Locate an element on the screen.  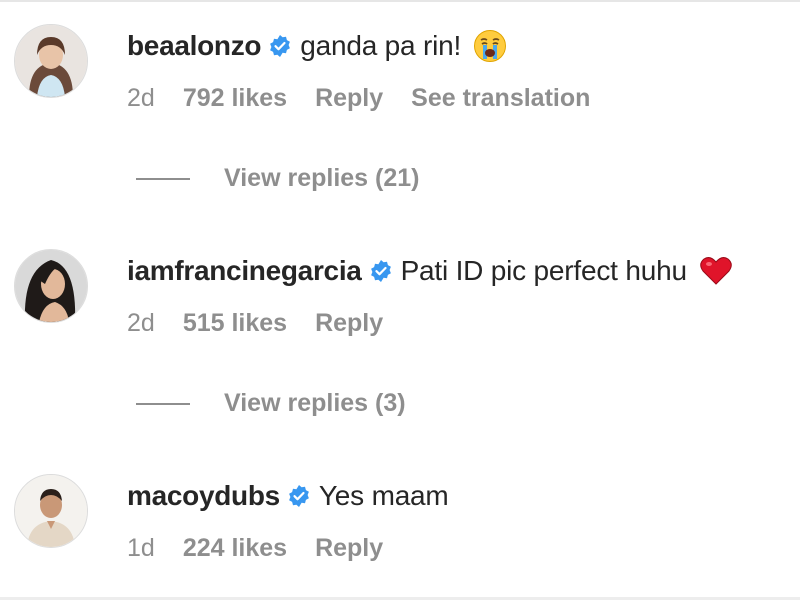
view-replies-button: View replies (3) is located at coordinates (271, 403).